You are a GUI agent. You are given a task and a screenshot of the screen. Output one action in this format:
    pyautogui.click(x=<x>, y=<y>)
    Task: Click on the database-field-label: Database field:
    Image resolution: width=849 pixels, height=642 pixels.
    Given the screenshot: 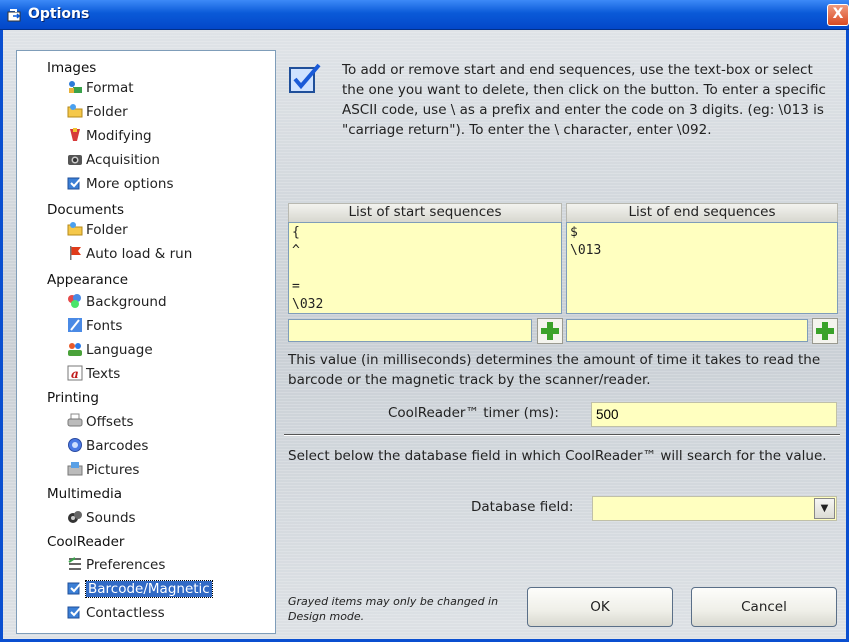 What is the action you would take?
    pyautogui.click(x=522, y=507)
    